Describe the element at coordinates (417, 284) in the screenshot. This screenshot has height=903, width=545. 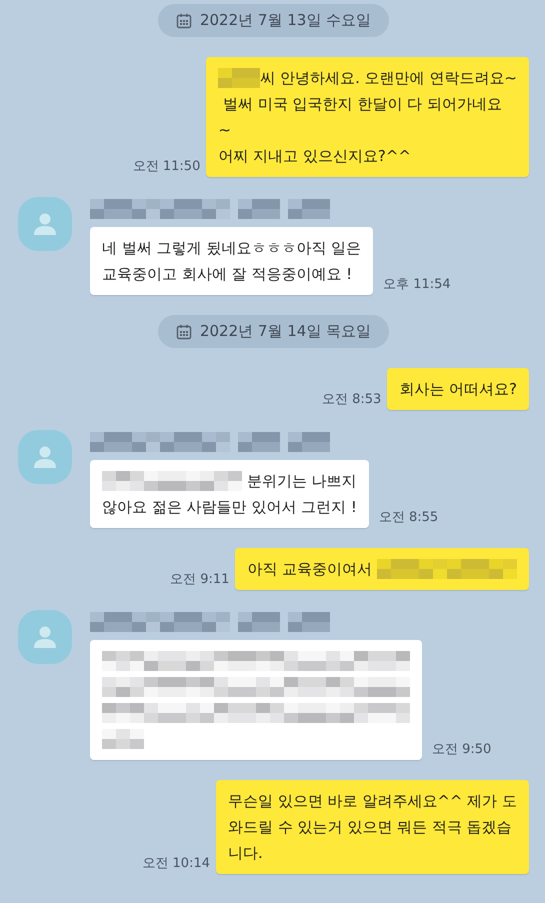
I see `message-time: 오후 11:54` at that location.